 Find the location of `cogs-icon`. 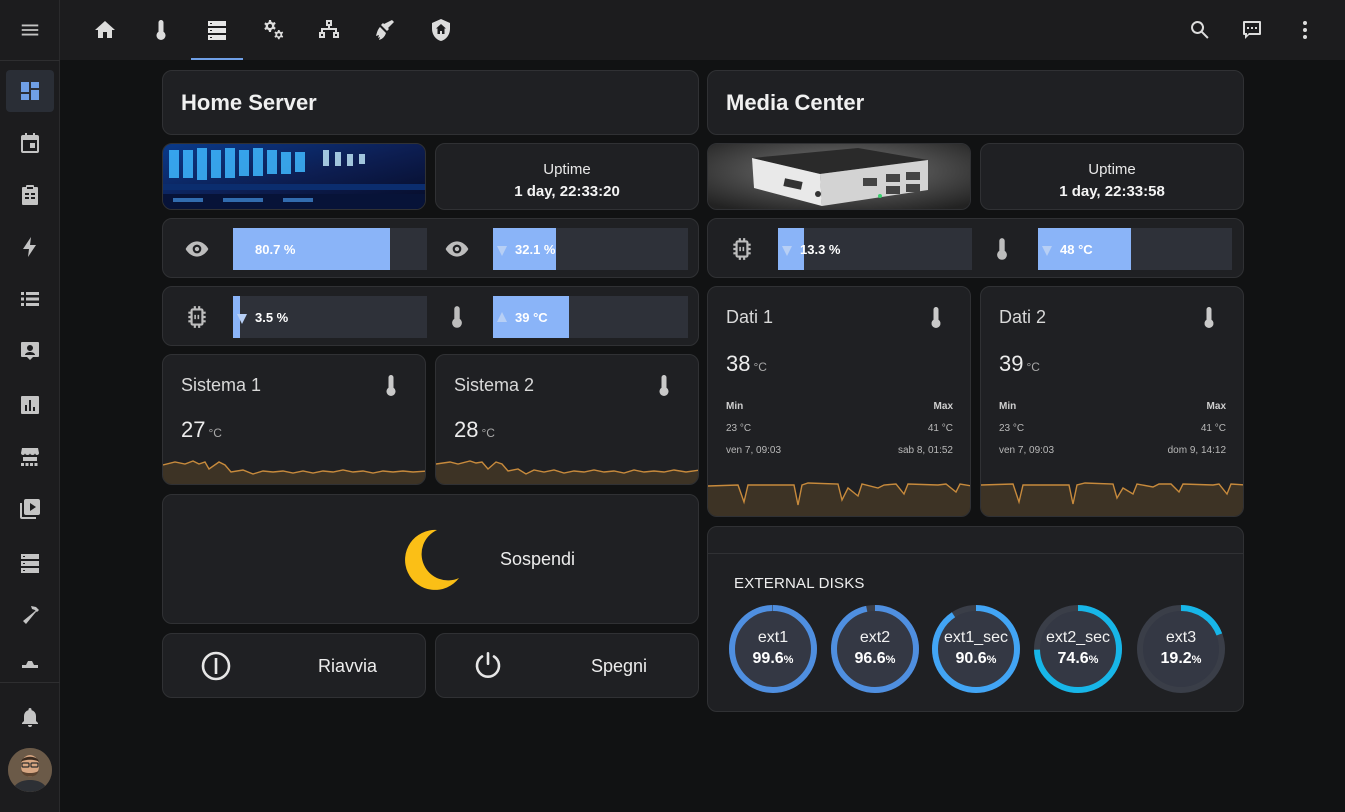

cogs-icon is located at coordinates (274, 30).